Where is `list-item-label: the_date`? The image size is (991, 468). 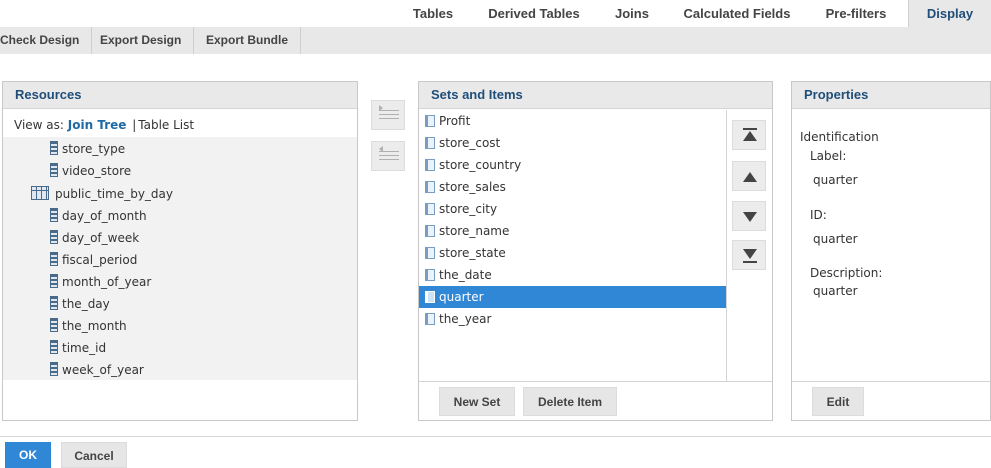
list-item-label: the_date is located at coordinates (465, 275).